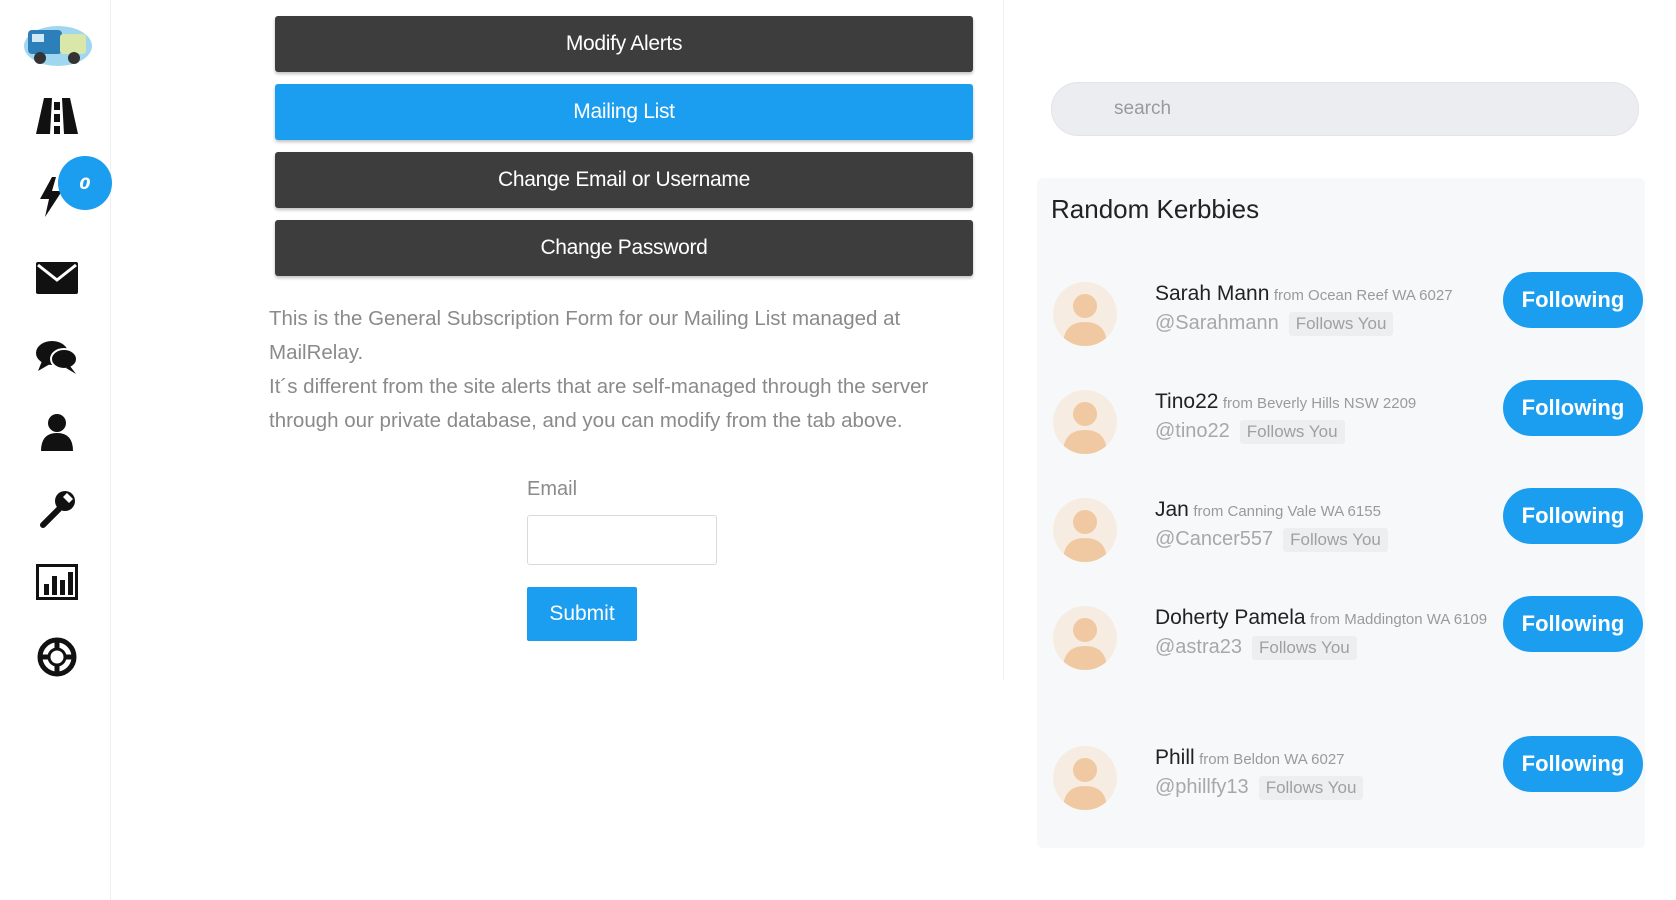  What do you see at coordinates (1399, 619) in the screenshot?
I see `user-location: from Maddington WA 6109` at bounding box center [1399, 619].